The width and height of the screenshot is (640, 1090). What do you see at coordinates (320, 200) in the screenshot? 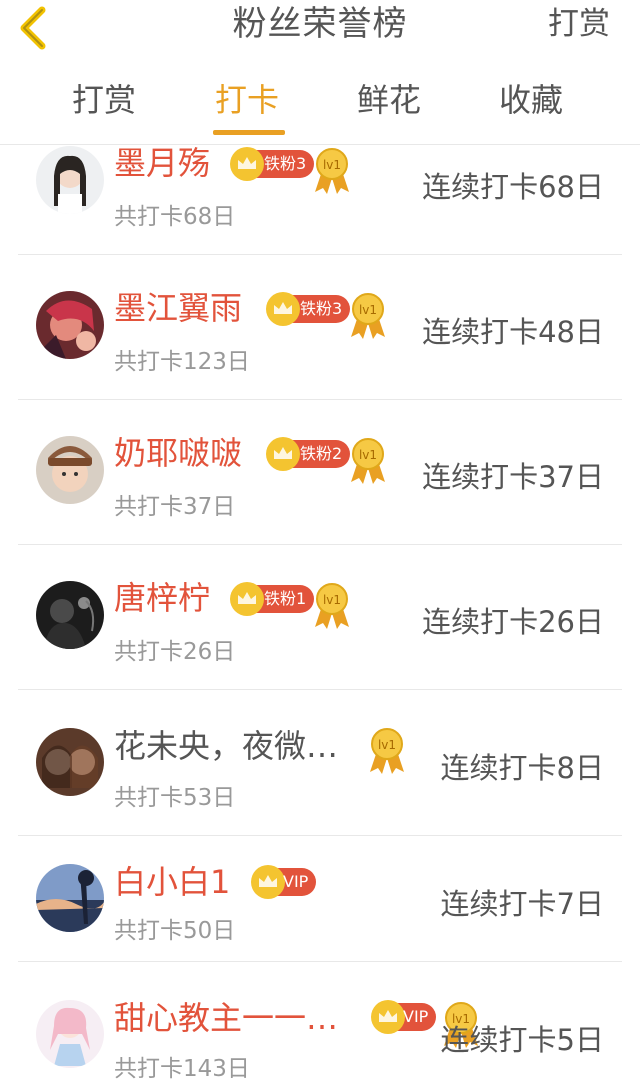
I see `list-item: 墨月殇 铁粉3 lv1 连续打卡68日 共打卡68日` at bounding box center [320, 200].